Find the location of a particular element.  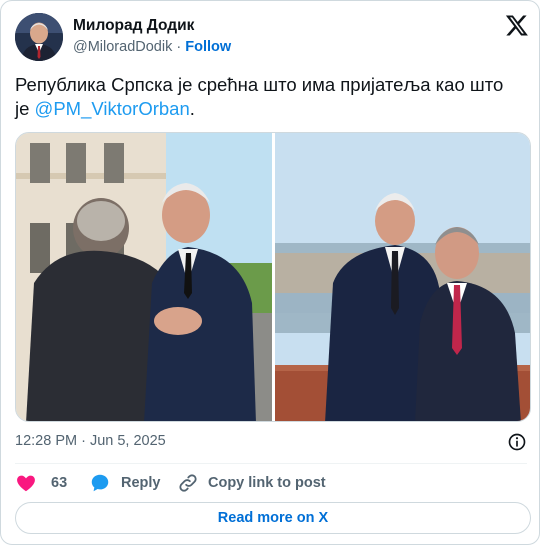

reply-button: Reply is located at coordinates (125, 483).